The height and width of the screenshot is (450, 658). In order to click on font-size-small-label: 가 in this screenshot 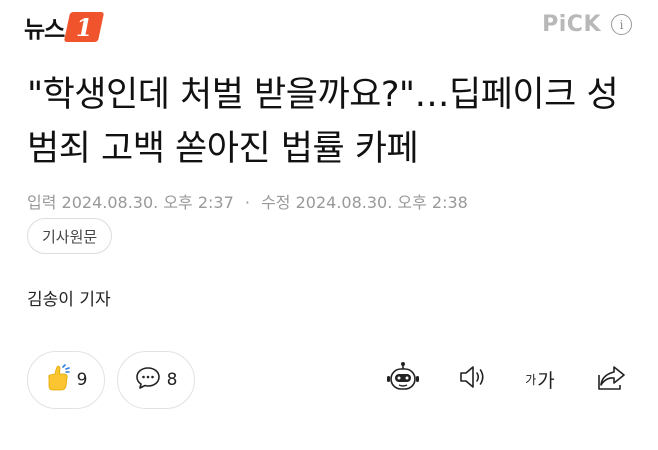, I will do `click(531, 379)`.